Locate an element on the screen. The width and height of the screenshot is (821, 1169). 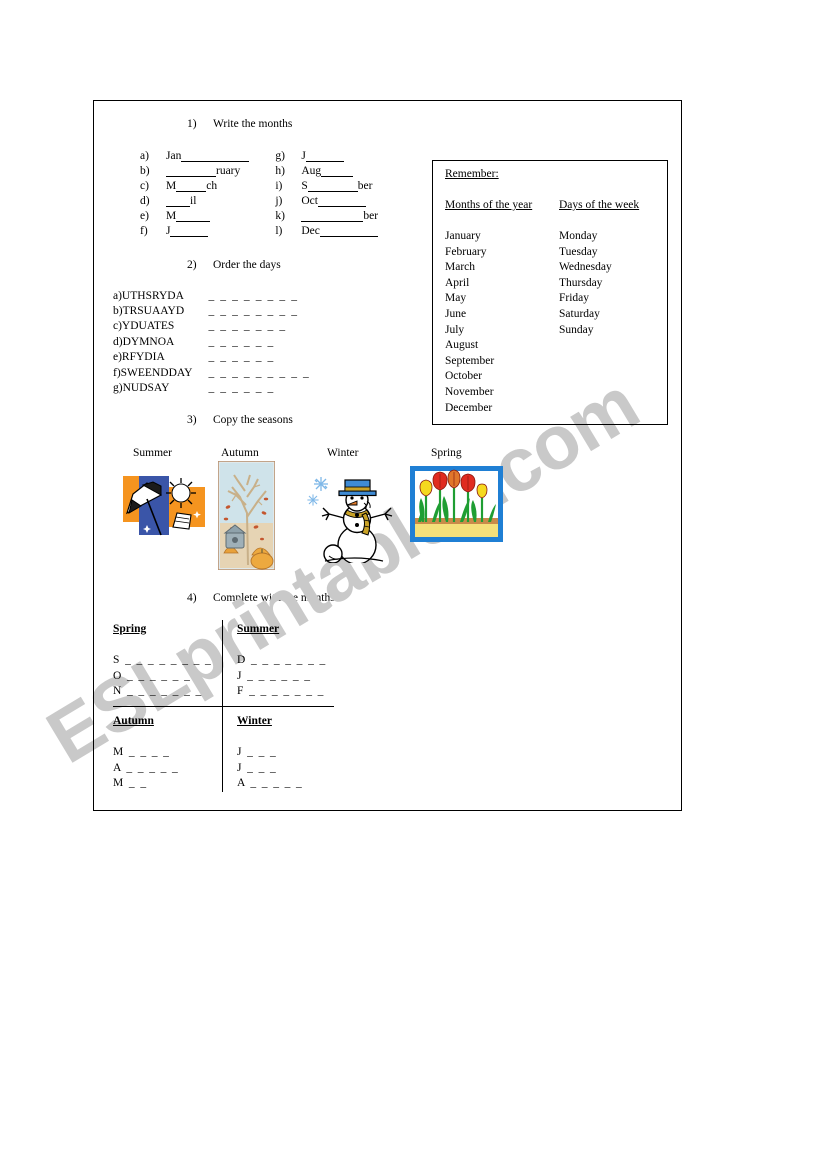
scrambled-word: c)YDUATES is located at coordinates (144, 326).